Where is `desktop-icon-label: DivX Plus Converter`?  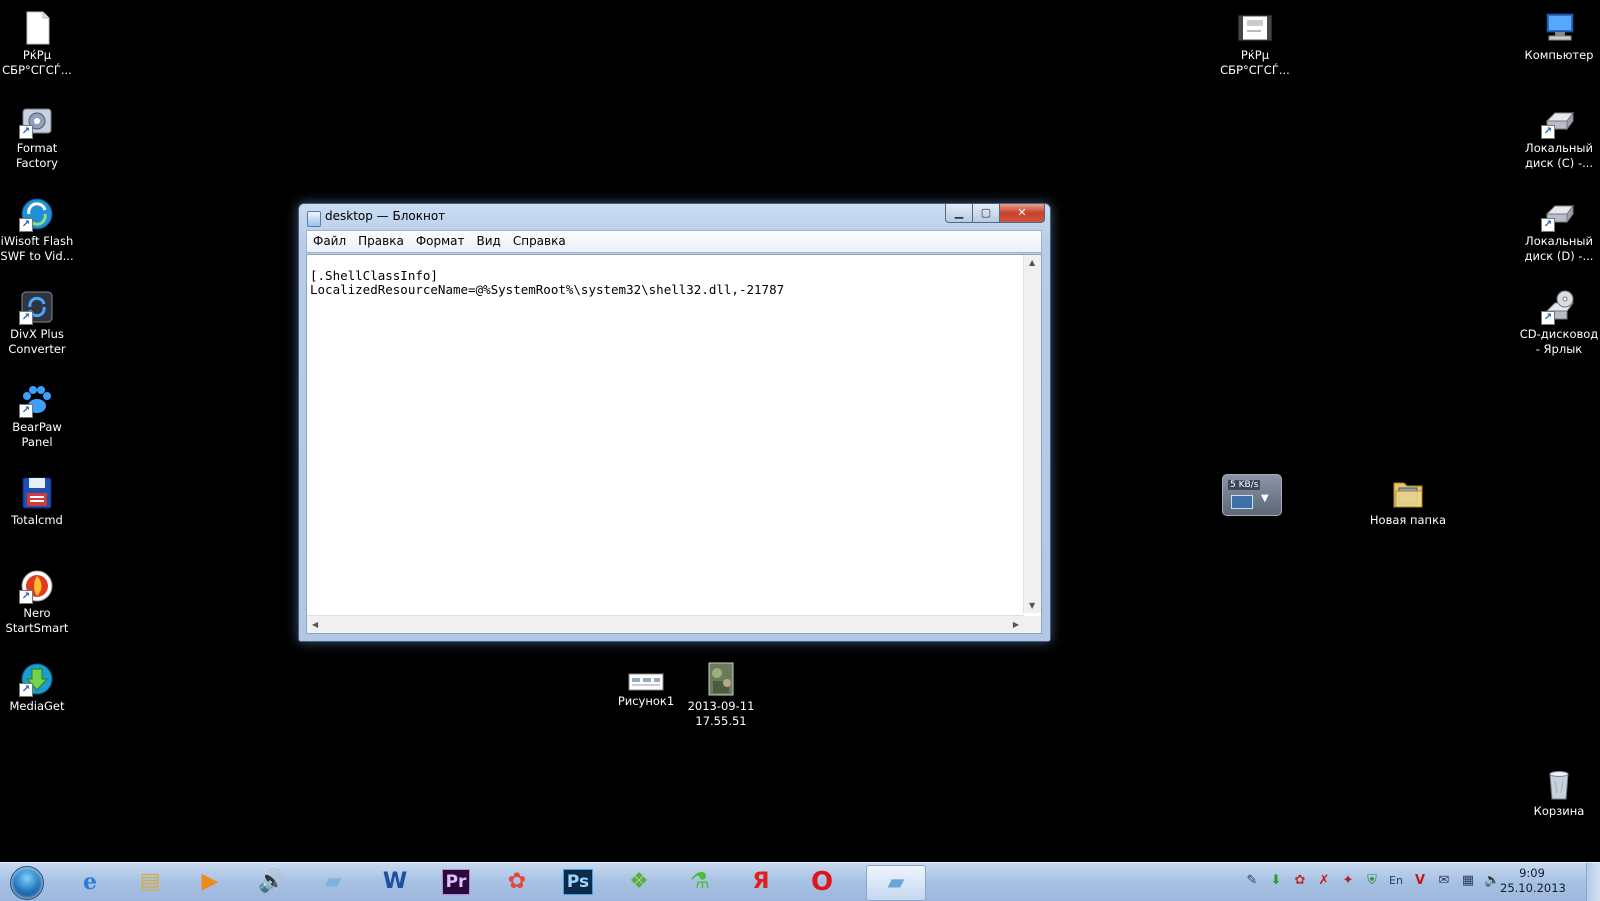
desktop-icon-label: DivX Plus Converter is located at coordinates (37, 341).